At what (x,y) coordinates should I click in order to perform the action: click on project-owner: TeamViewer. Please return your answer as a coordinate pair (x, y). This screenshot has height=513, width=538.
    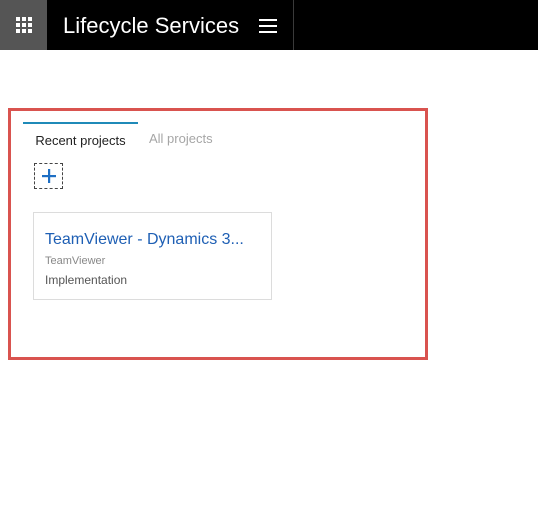
    Looking at the image, I should click on (75, 261).